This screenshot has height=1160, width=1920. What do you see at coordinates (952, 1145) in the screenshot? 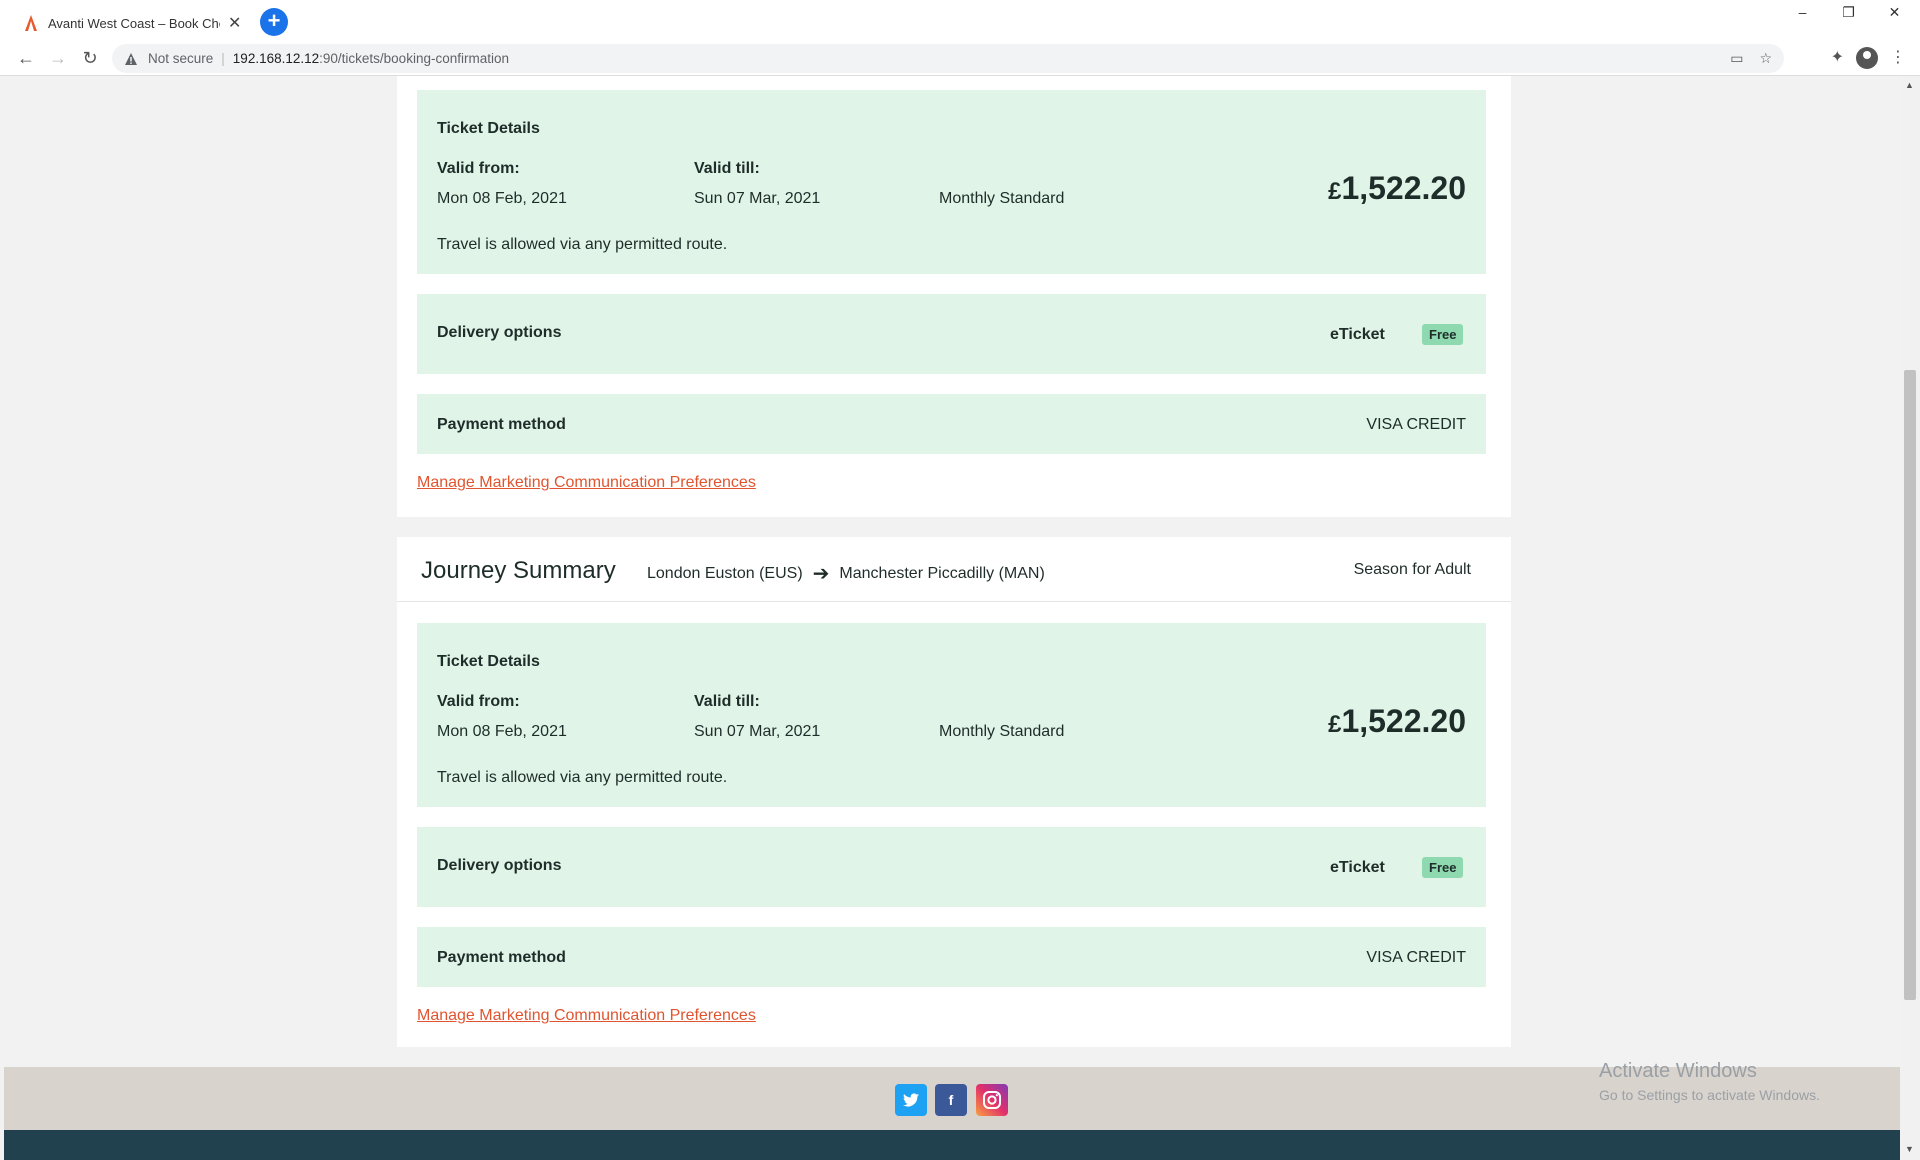
I see `footer-bottom-bar` at bounding box center [952, 1145].